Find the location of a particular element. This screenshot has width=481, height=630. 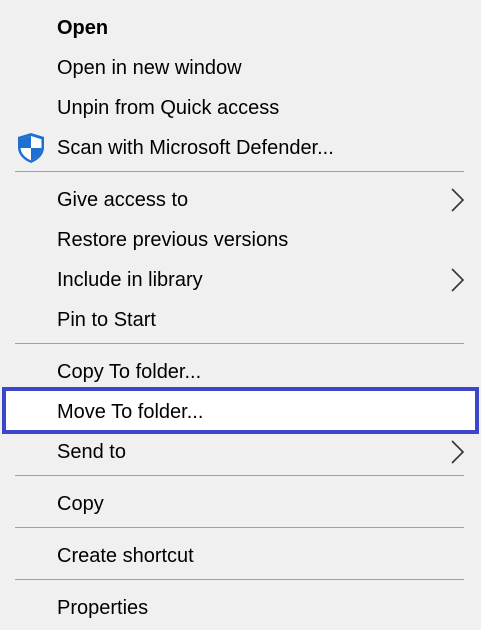

menu-item-label: Send to is located at coordinates (91, 452).